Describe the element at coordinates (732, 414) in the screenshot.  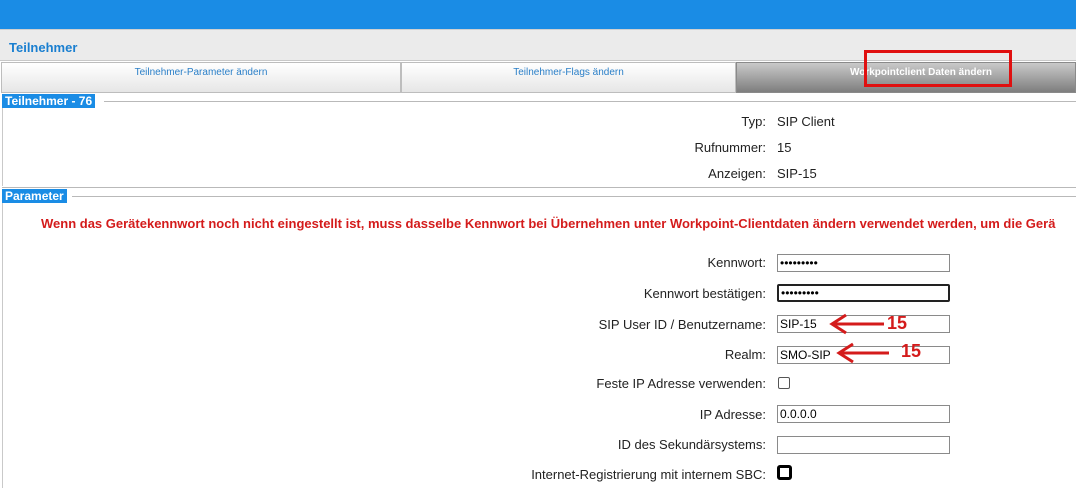
I see `ip-label: IP Adresse:` at that location.